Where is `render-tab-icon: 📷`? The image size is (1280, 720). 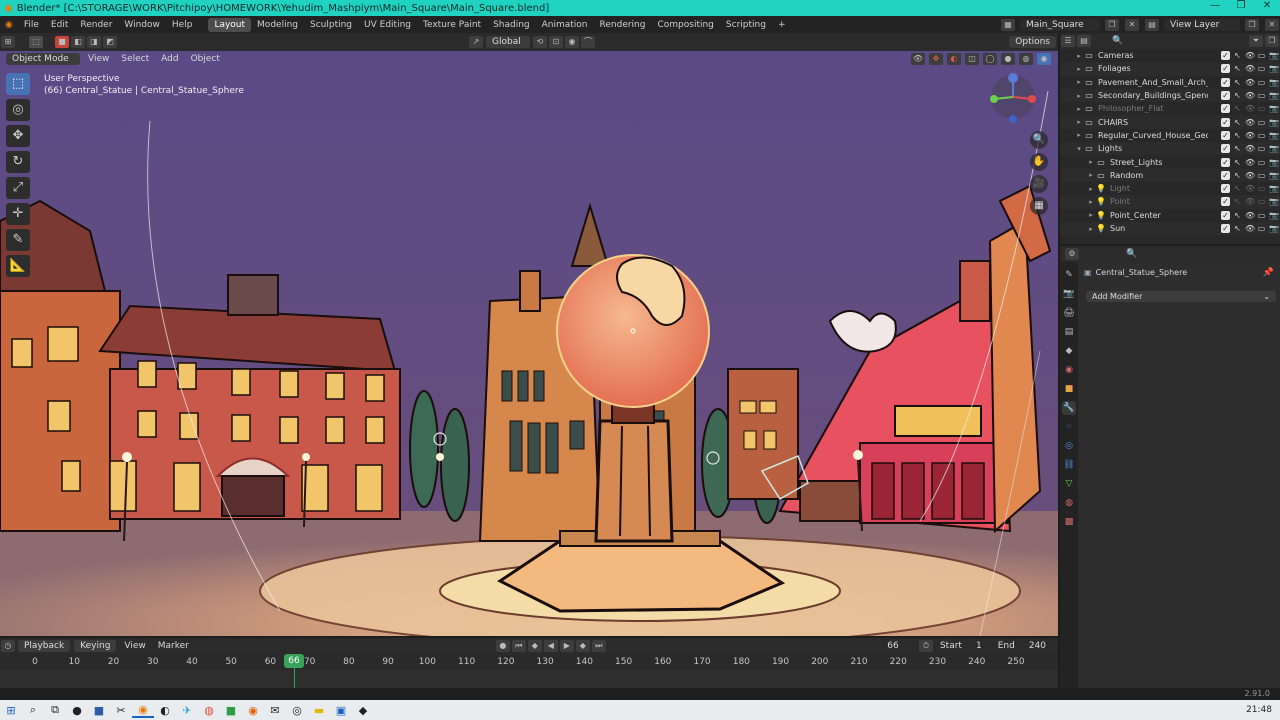
render-tab-icon: 📷 is located at coordinates (1069, 294).